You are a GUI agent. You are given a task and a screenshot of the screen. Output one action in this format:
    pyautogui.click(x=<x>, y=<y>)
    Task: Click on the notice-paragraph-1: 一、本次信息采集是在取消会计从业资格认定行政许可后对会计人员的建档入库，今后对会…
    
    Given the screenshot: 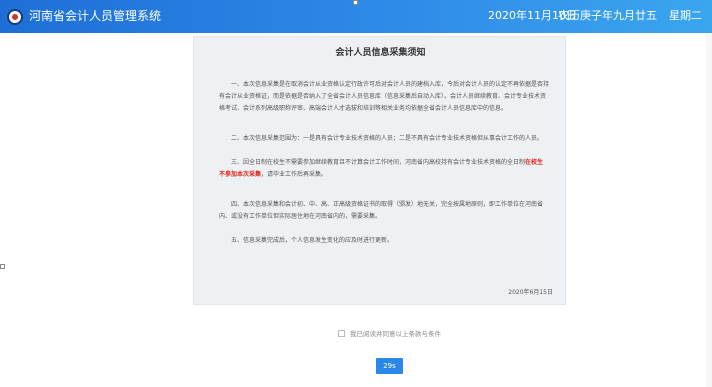 What is the action you would take?
    pyautogui.click(x=384, y=96)
    